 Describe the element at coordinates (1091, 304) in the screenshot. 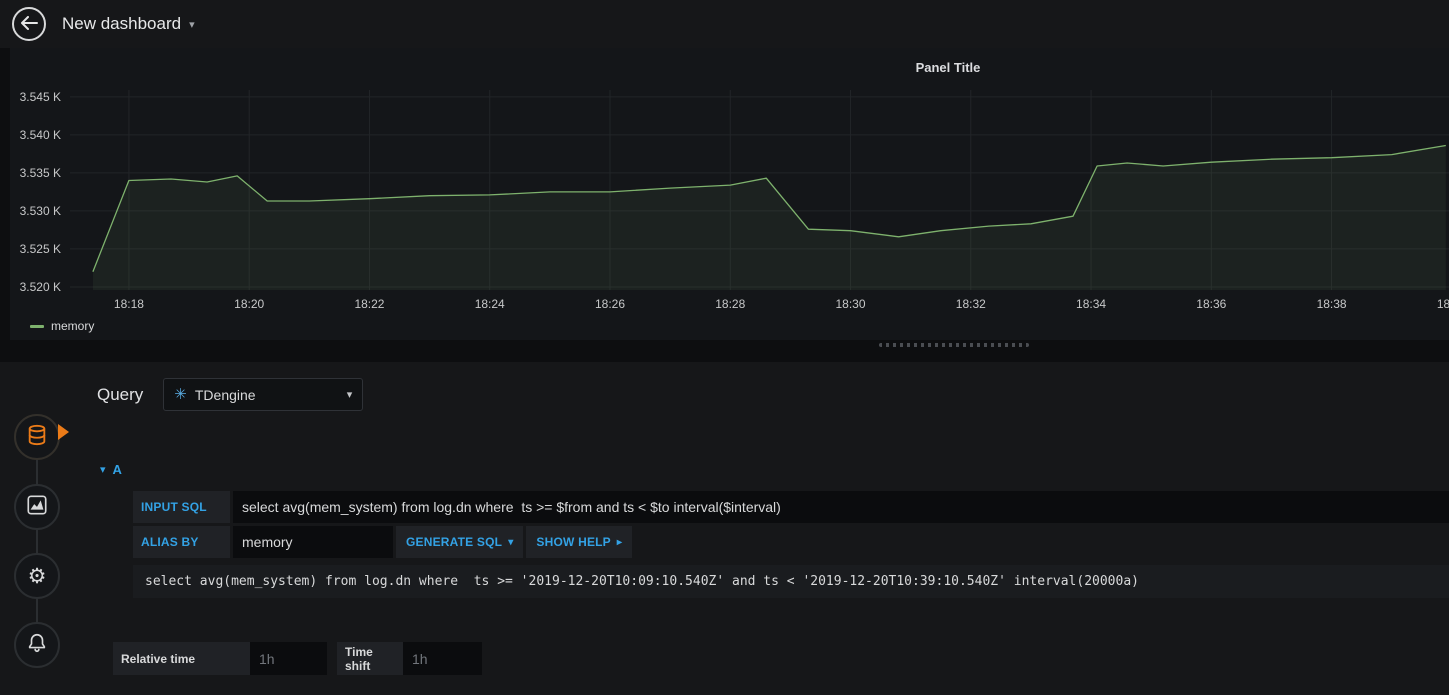

I see `svg-text: 18:34` at that location.